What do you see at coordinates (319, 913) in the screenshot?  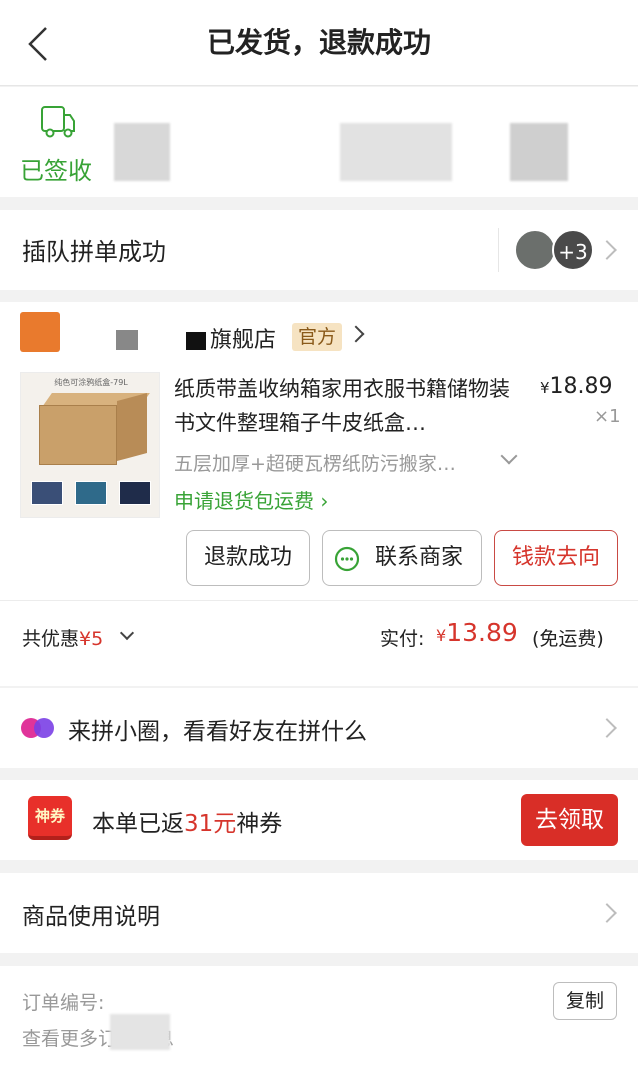 I see `product-instructions-row: 商品使用说明` at bounding box center [319, 913].